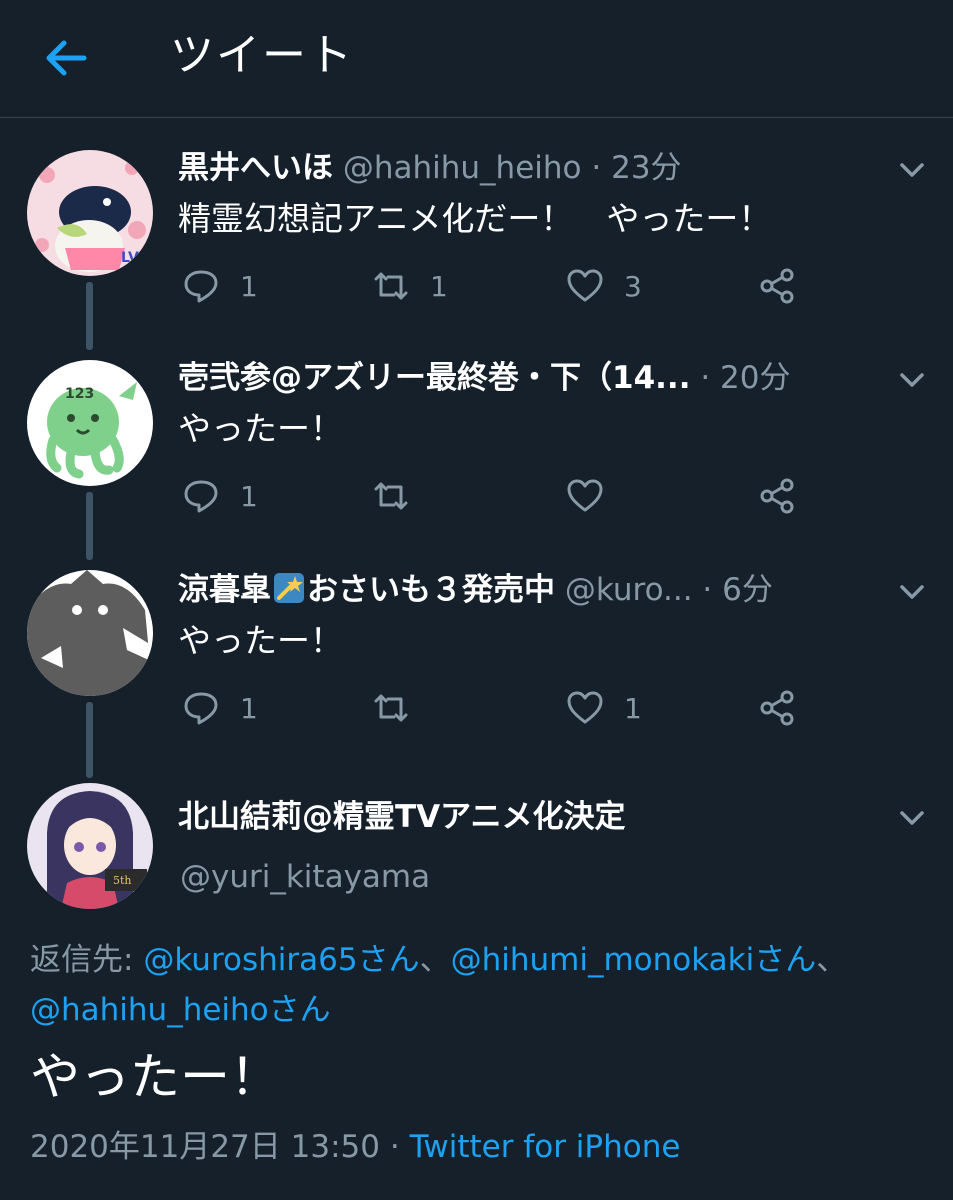 This screenshot has height=1200, width=953. I want to click on like-button, so click(585, 496).